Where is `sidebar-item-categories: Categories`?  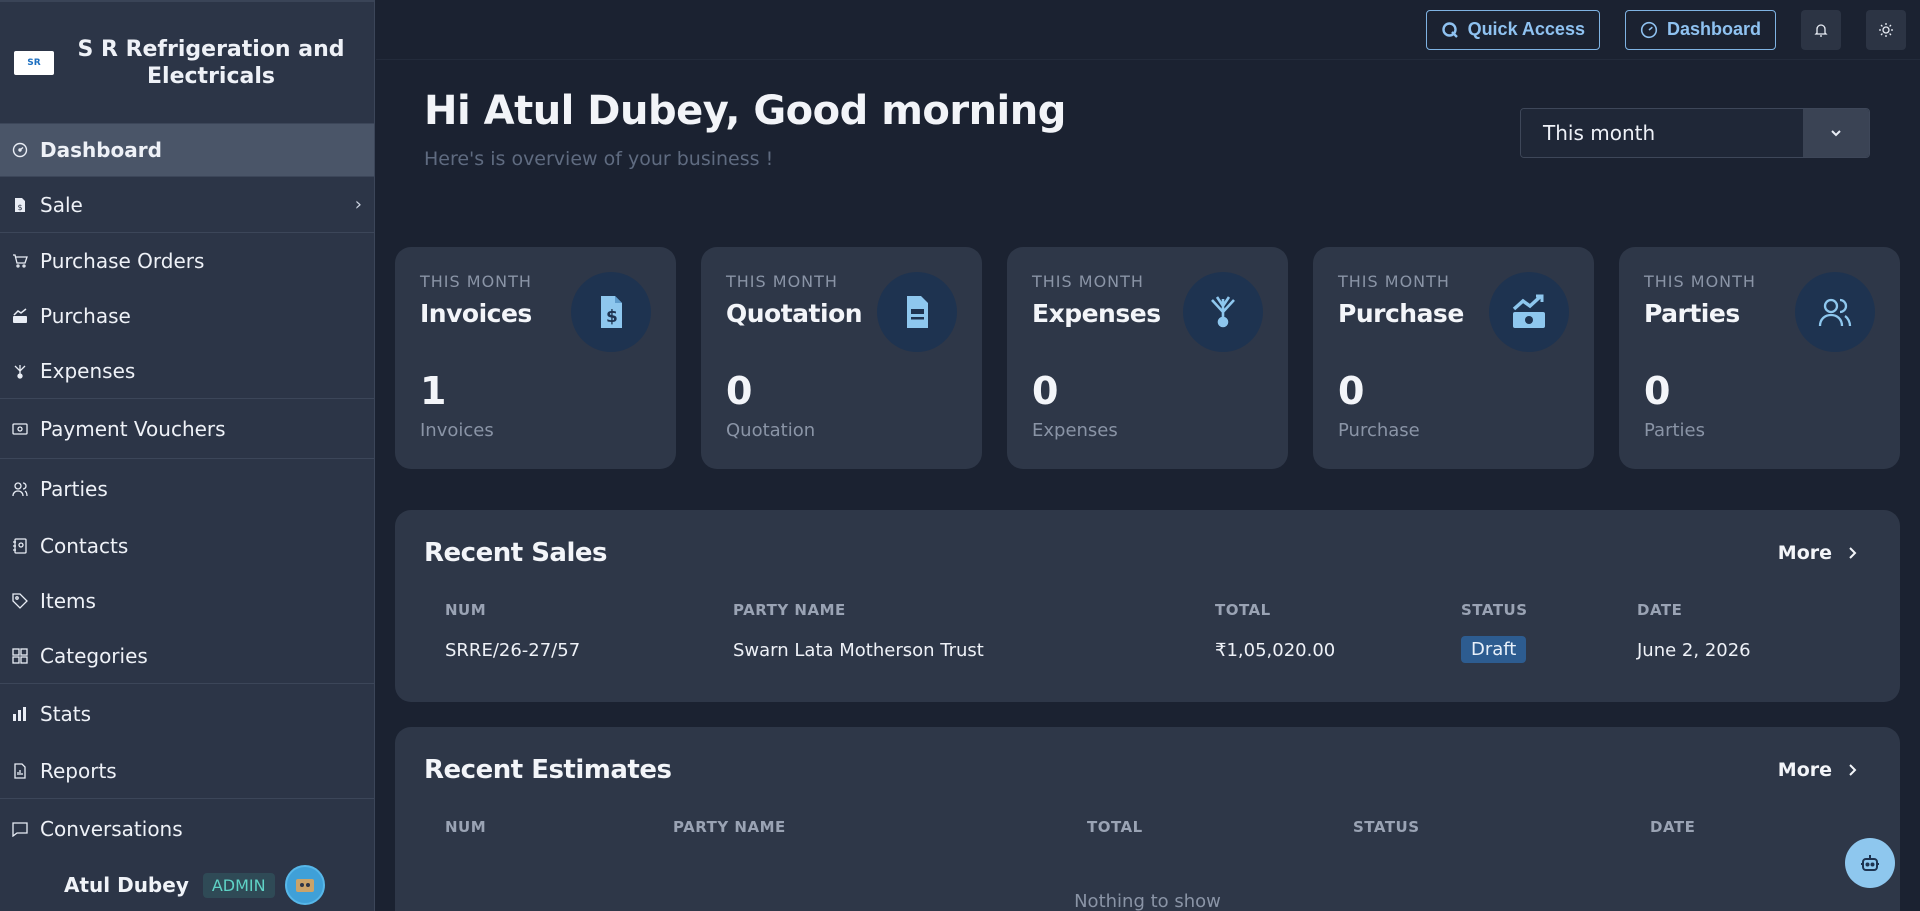 sidebar-item-categories: Categories is located at coordinates (187, 655).